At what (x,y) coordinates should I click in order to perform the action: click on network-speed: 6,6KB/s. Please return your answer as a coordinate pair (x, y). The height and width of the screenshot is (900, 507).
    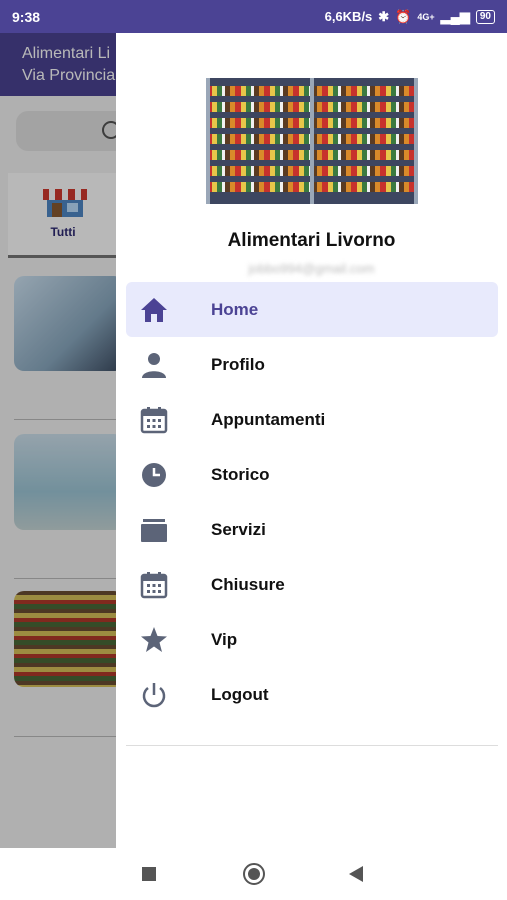
    Looking at the image, I should click on (348, 16).